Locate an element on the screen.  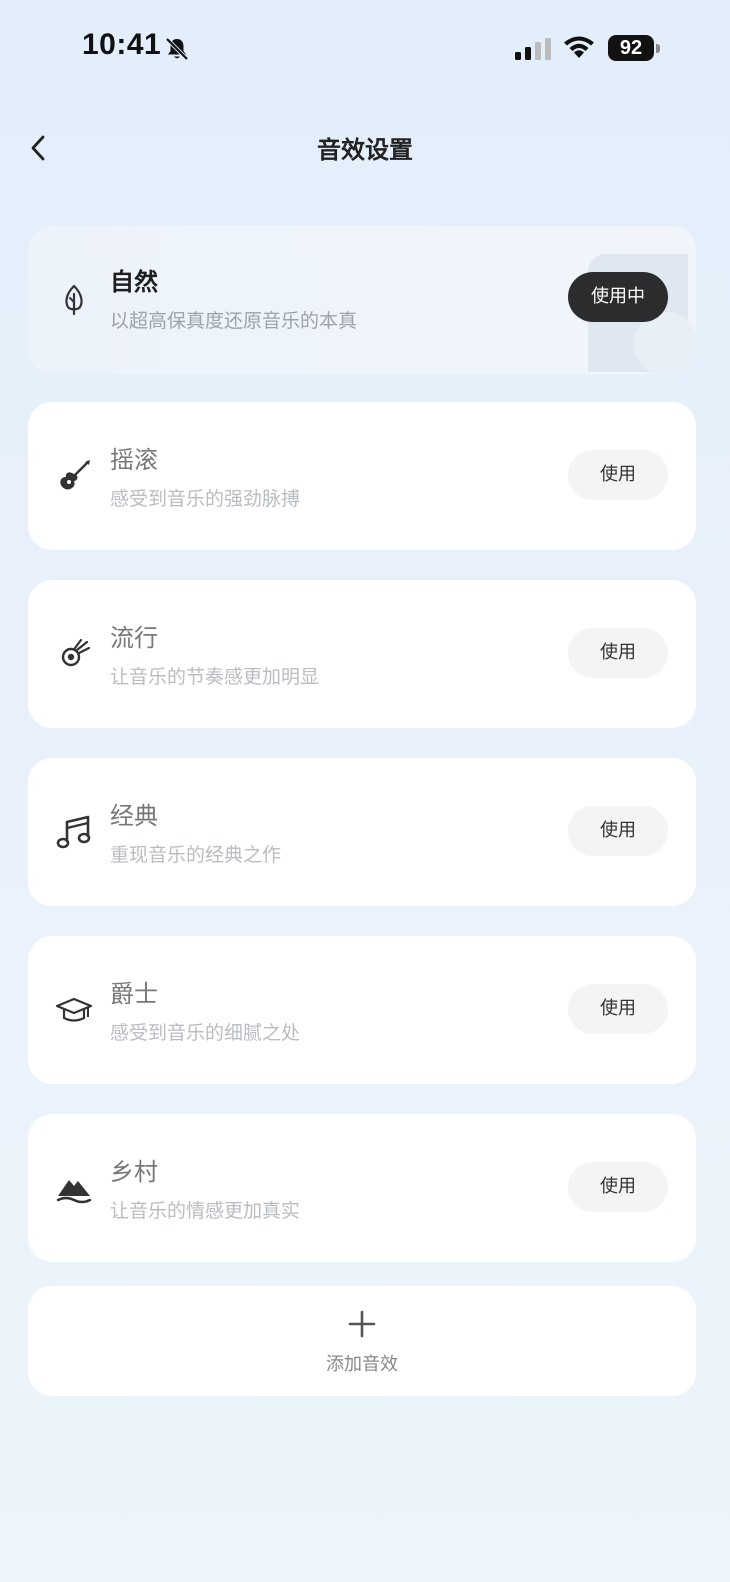
plus-icon is located at coordinates (362, 1324).